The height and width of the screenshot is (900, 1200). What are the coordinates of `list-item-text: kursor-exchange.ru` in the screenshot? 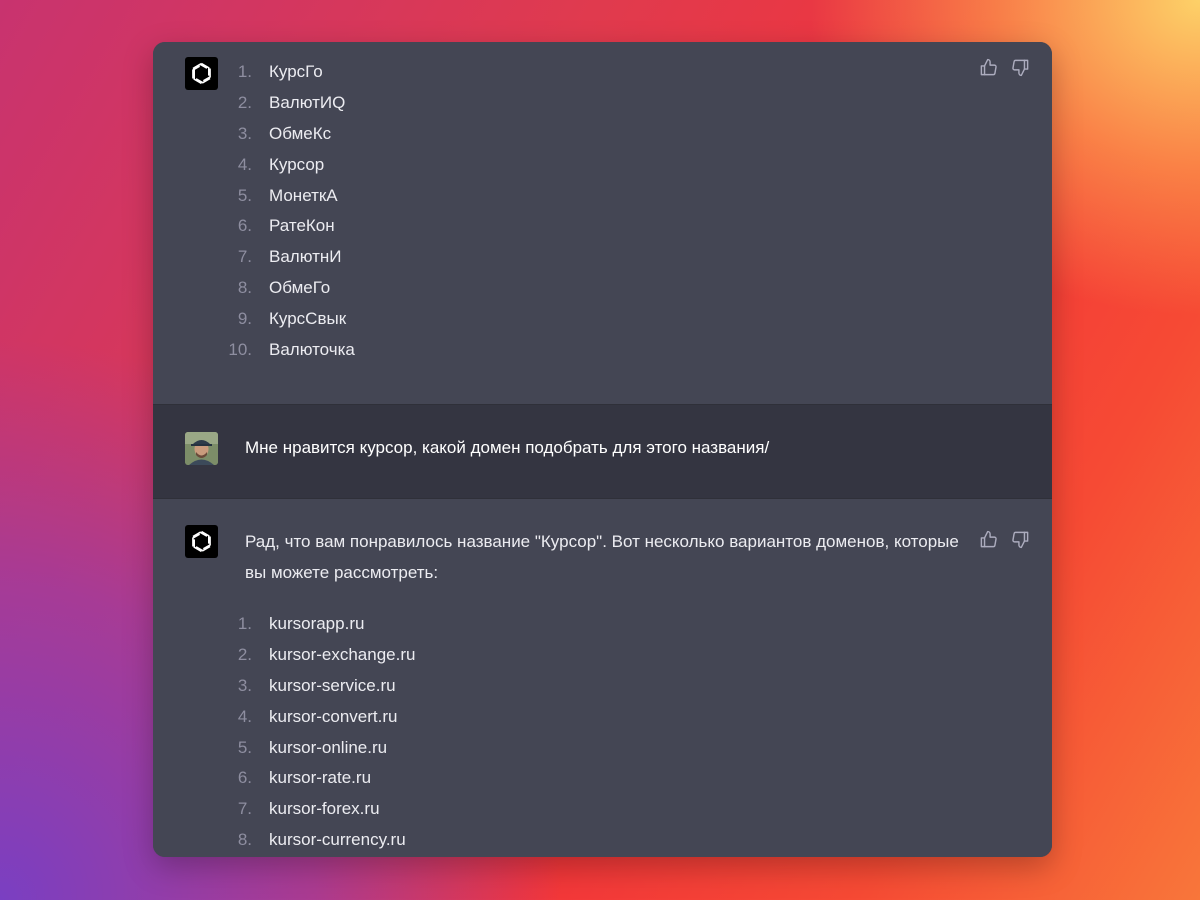 It's located at (342, 655).